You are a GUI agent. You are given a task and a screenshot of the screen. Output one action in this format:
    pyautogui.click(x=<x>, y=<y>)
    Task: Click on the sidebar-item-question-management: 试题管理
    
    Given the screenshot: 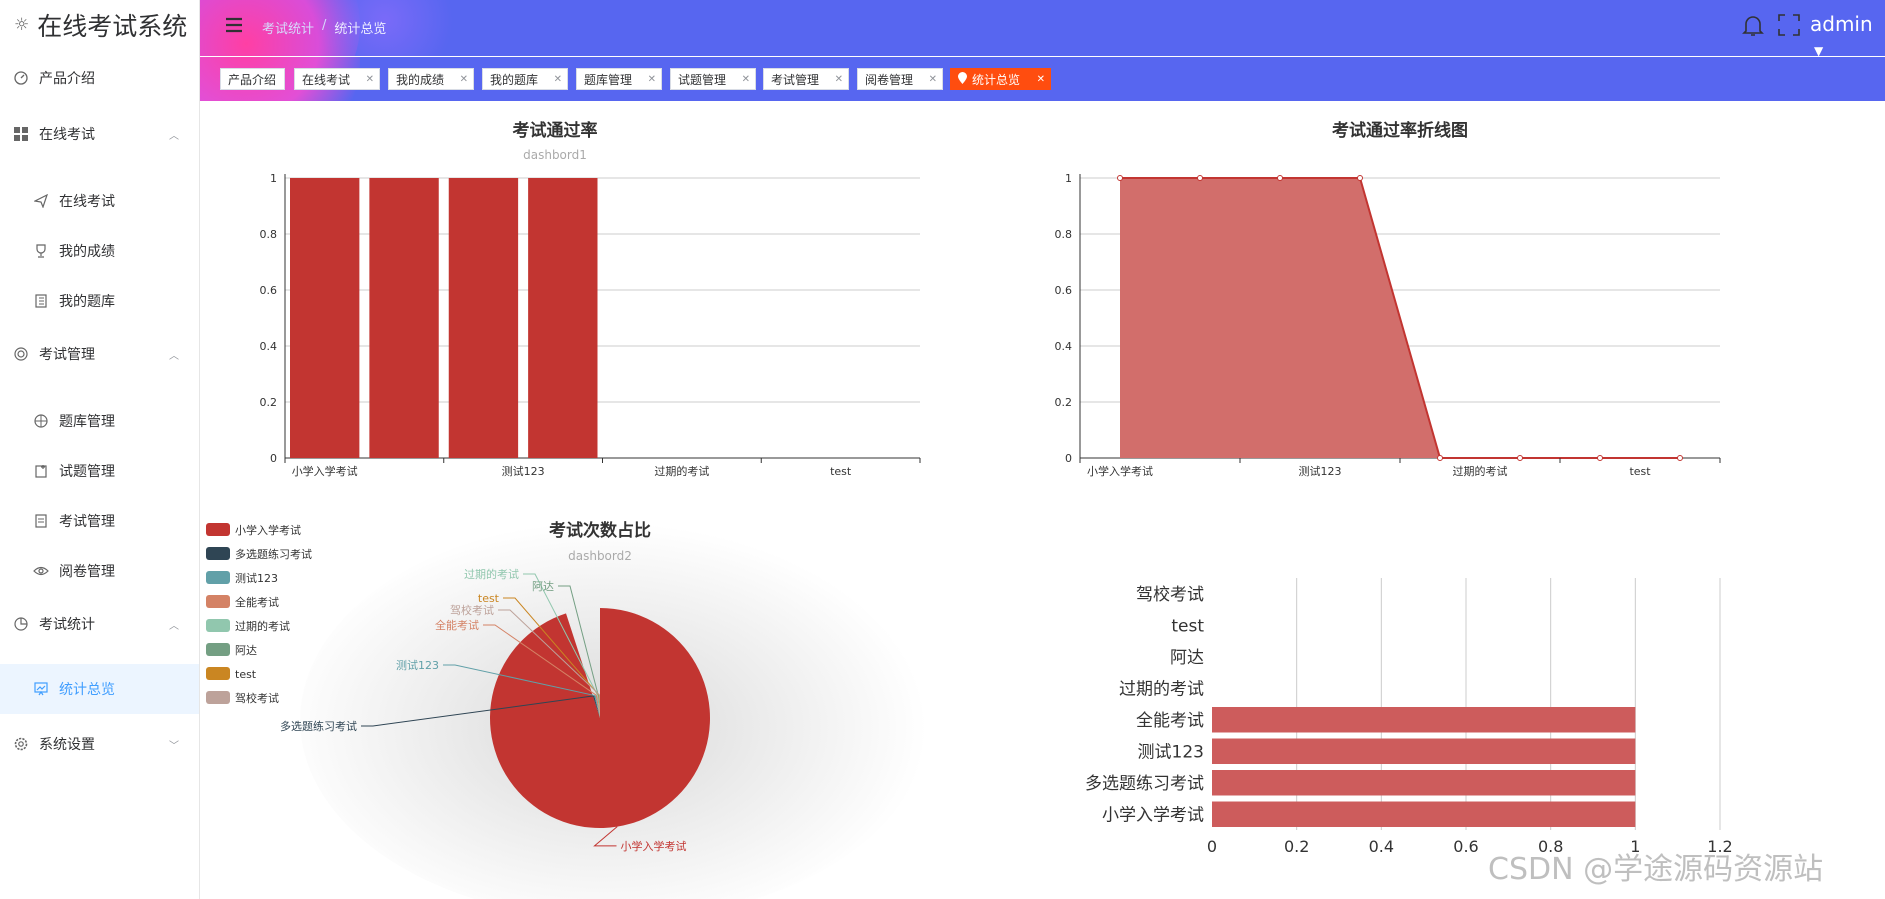 What is the action you would take?
    pyautogui.click(x=99, y=471)
    